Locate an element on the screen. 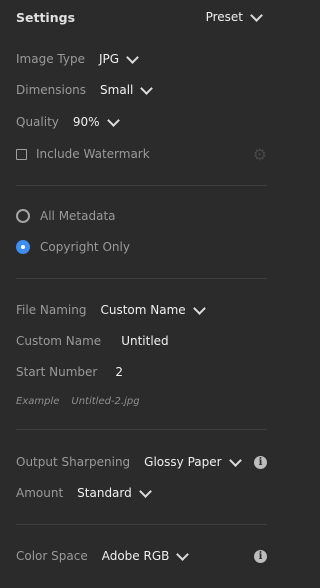  gear-icon: ⚙ is located at coordinates (260, 154).